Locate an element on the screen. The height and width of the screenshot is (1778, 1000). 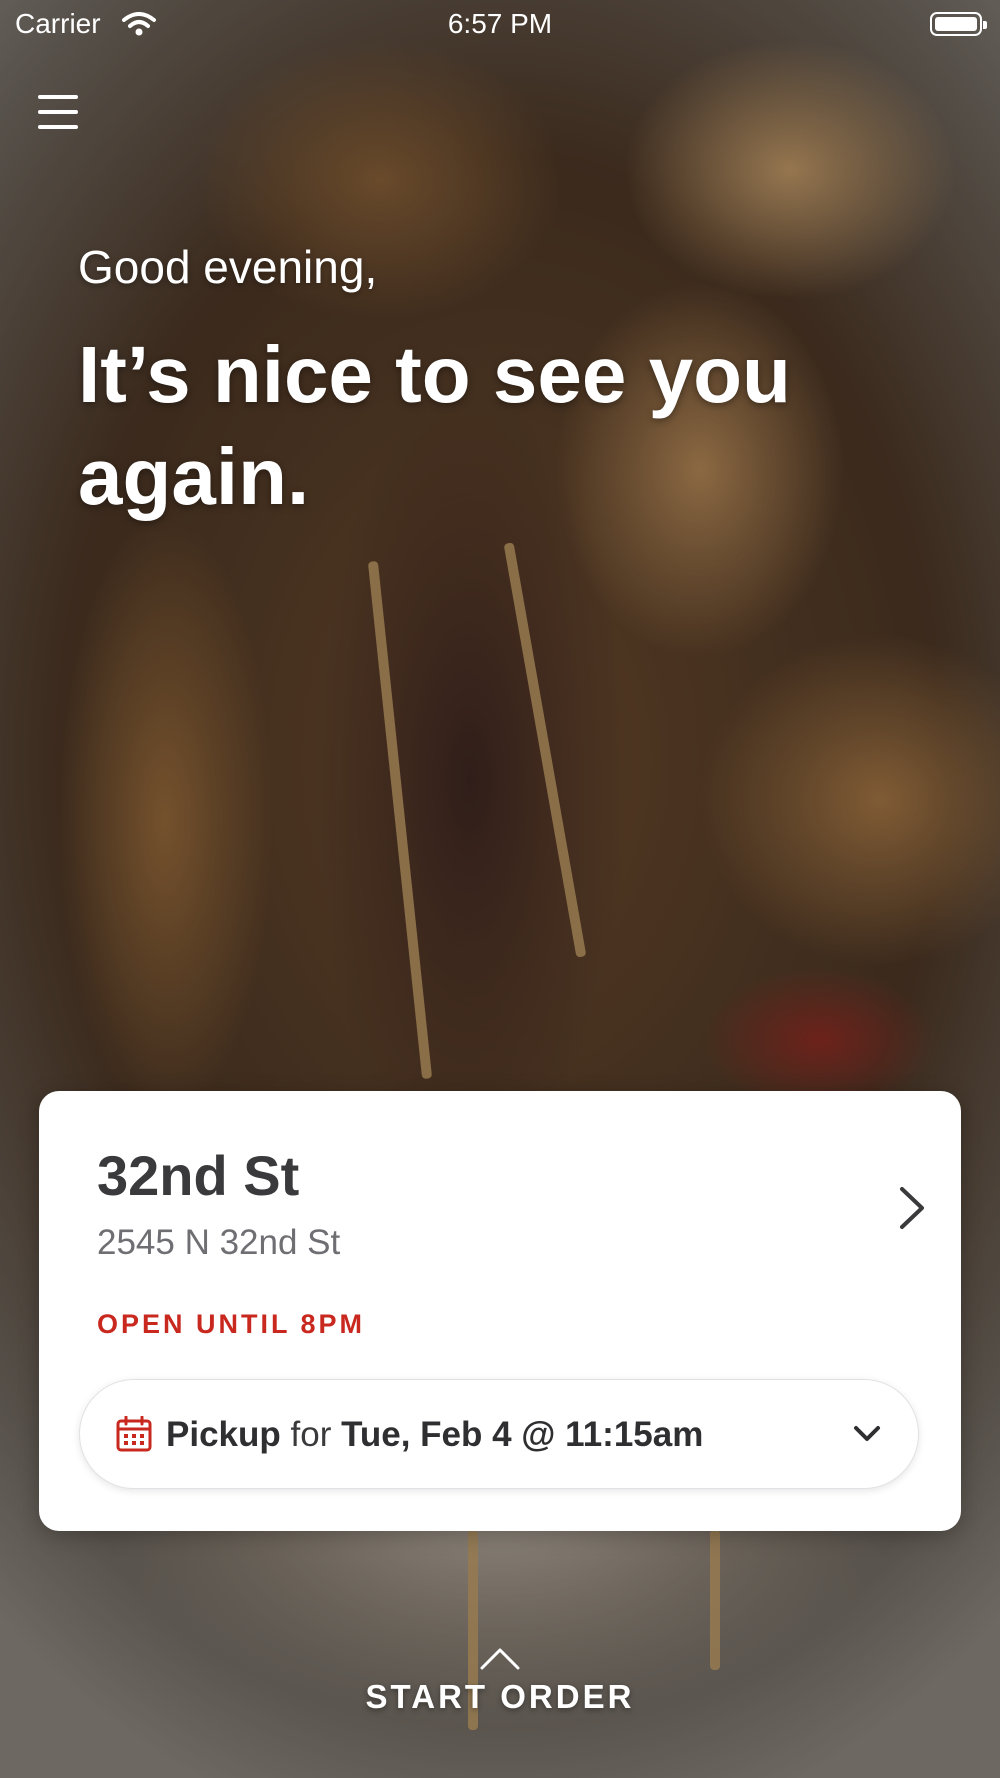
start-order-button: START ORDER is located at coordinates (500, 1680).